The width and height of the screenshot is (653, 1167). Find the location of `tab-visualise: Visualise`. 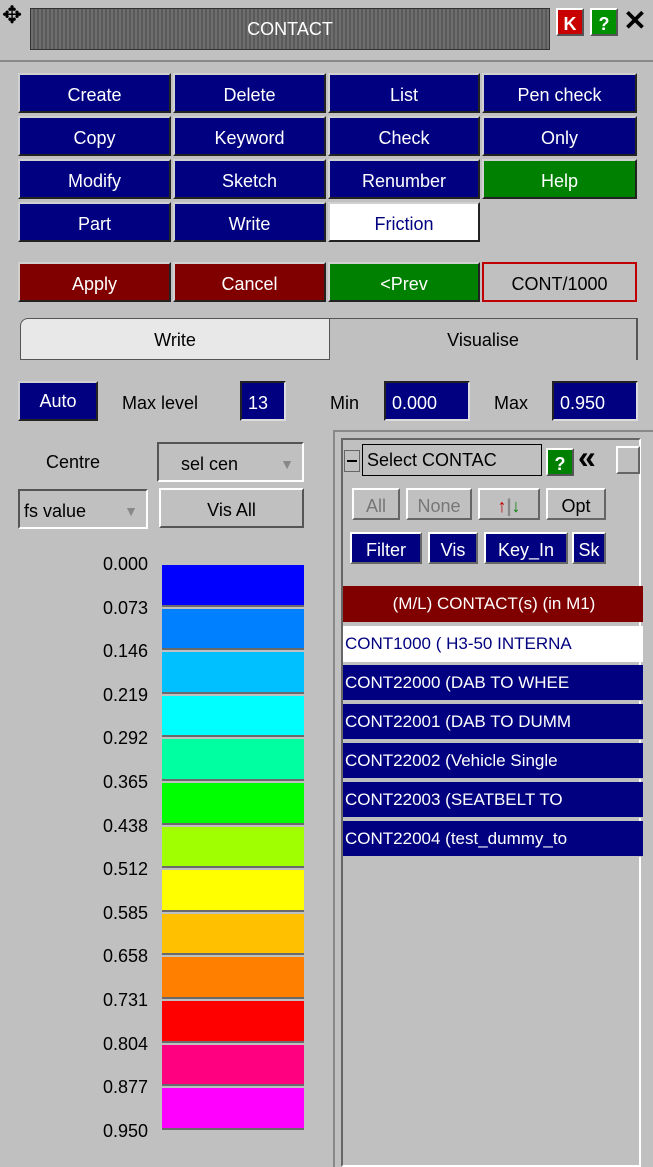

tab-visualise: Visualise is located at coordinates (484, 339).